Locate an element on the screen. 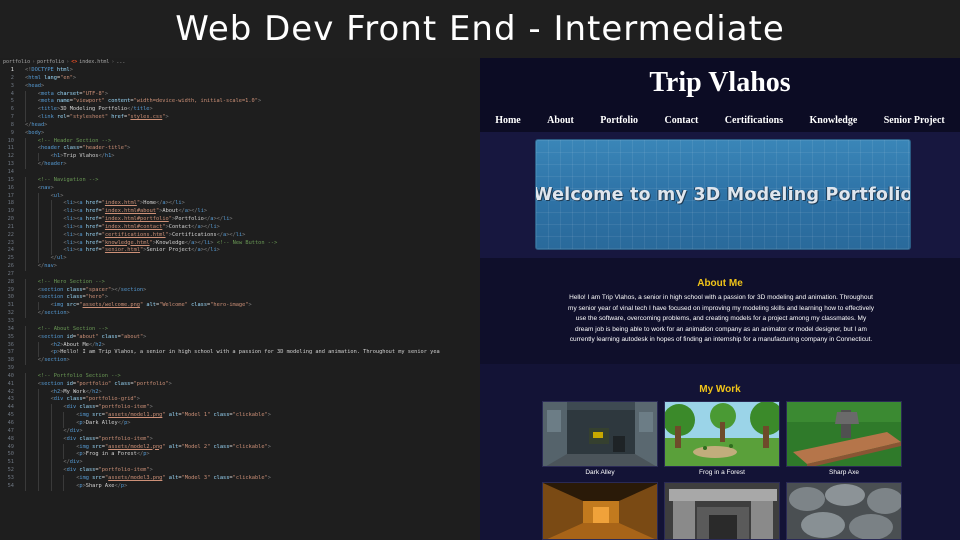  code-line: 17 <ul> is located at coordinates (240, 196).